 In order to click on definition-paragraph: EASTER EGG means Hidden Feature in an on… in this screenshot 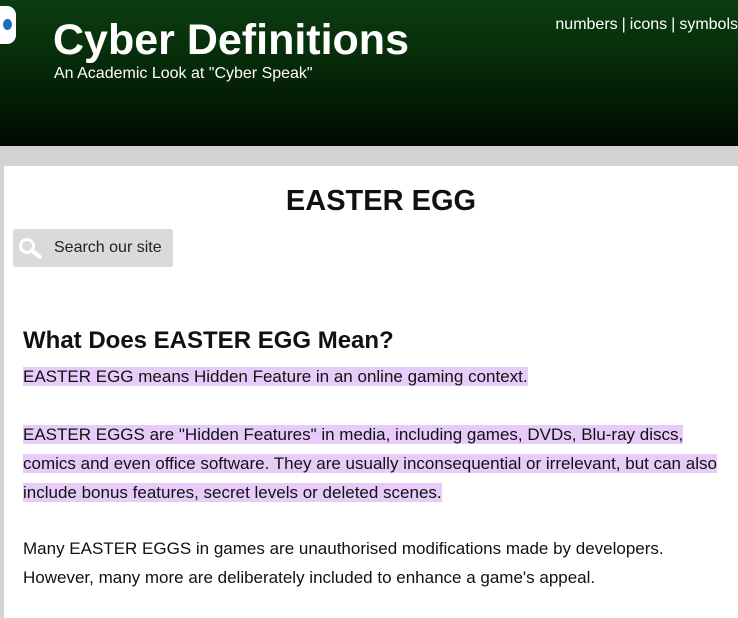, I will do `click(375, 376)`.